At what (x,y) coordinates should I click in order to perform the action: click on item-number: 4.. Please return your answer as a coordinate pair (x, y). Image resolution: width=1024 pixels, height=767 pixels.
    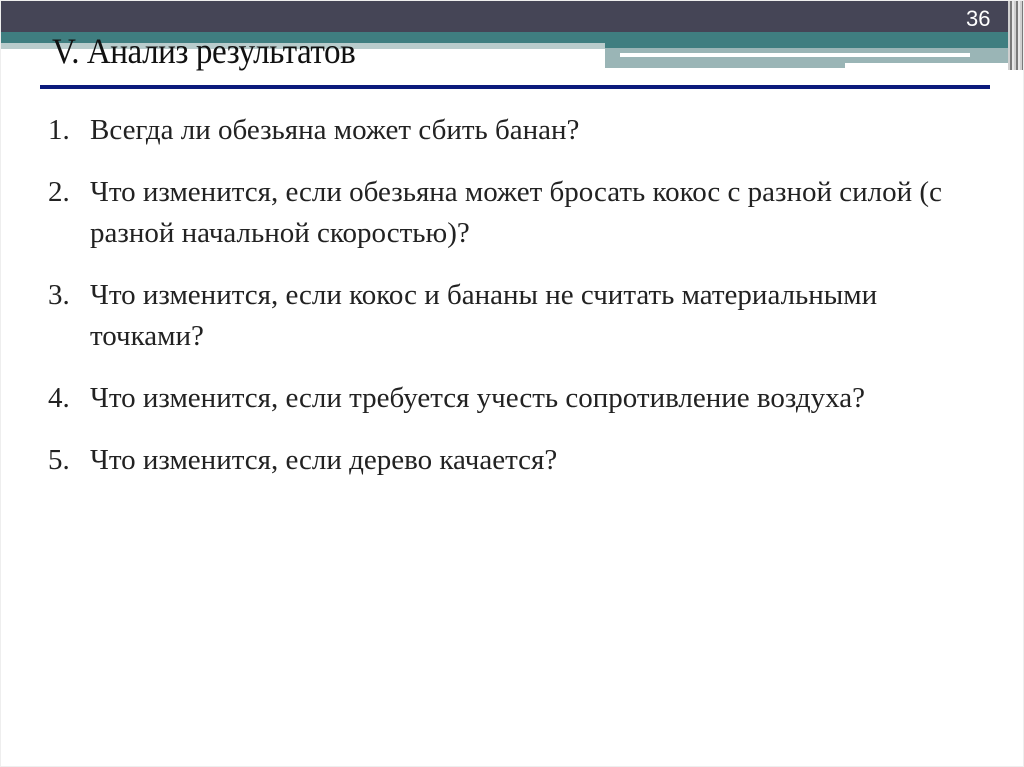
    Looking at the image, I should click on (59, 398).